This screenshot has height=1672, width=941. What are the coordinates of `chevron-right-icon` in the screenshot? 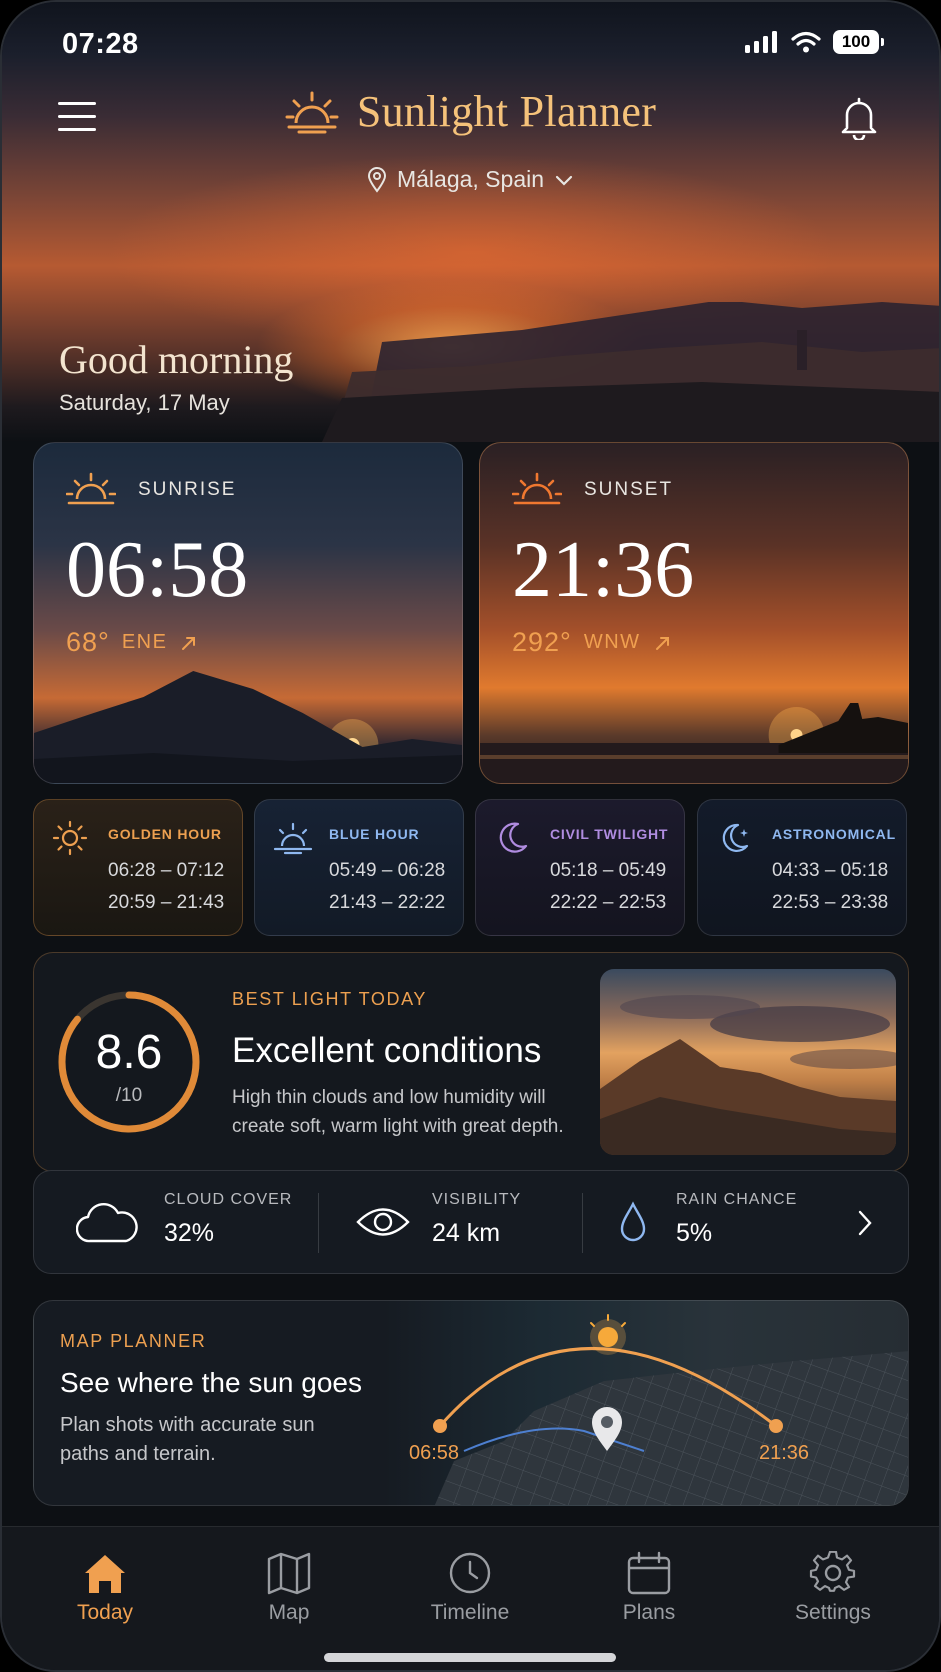 It's located at (865, 1223).